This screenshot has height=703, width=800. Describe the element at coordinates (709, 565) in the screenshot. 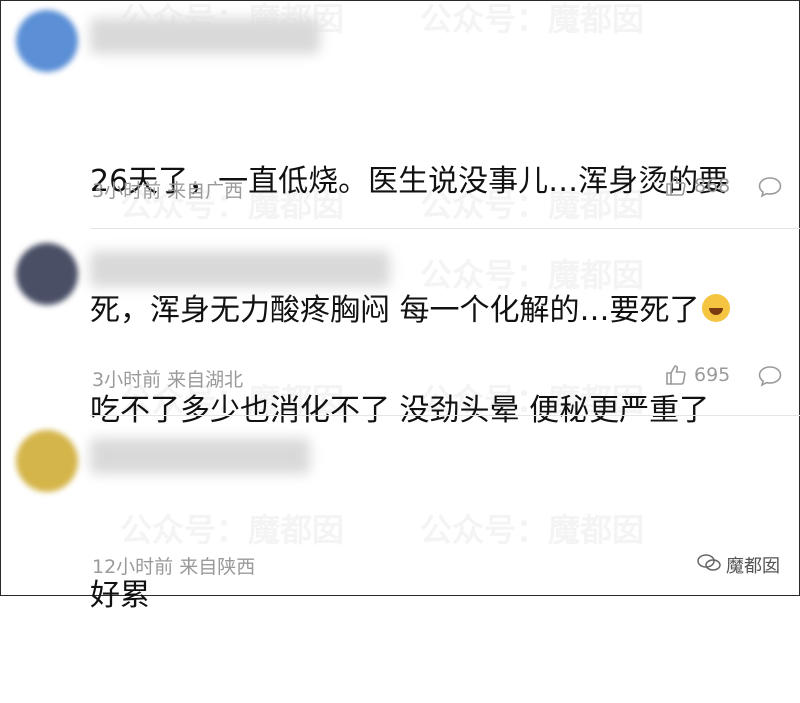

I see `wechat-icon` at that location.